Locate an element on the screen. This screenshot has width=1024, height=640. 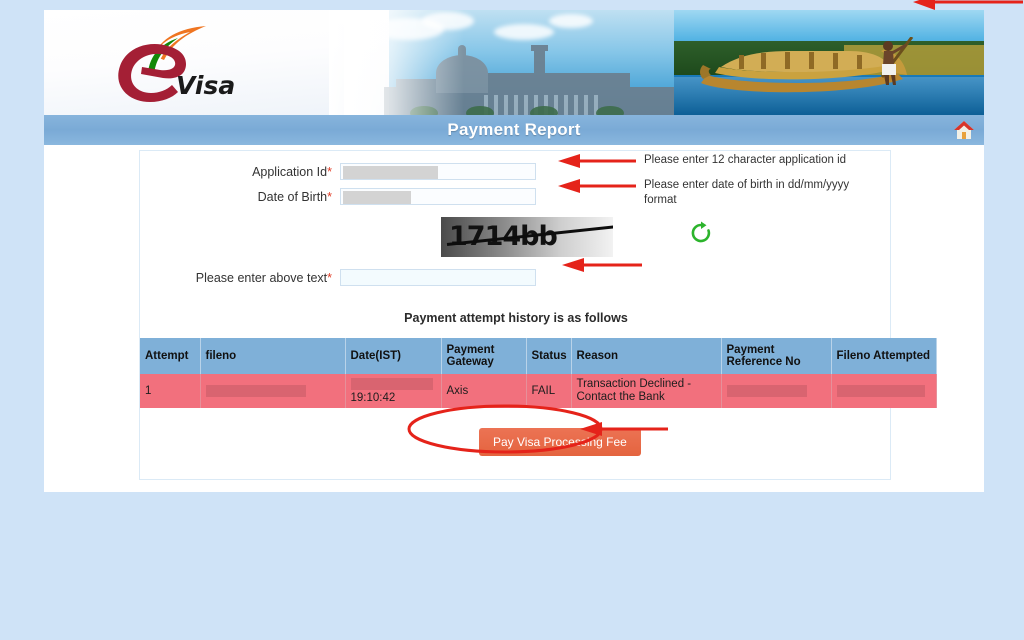
evisa-logo: Visa is located at coordinates (181, 64).